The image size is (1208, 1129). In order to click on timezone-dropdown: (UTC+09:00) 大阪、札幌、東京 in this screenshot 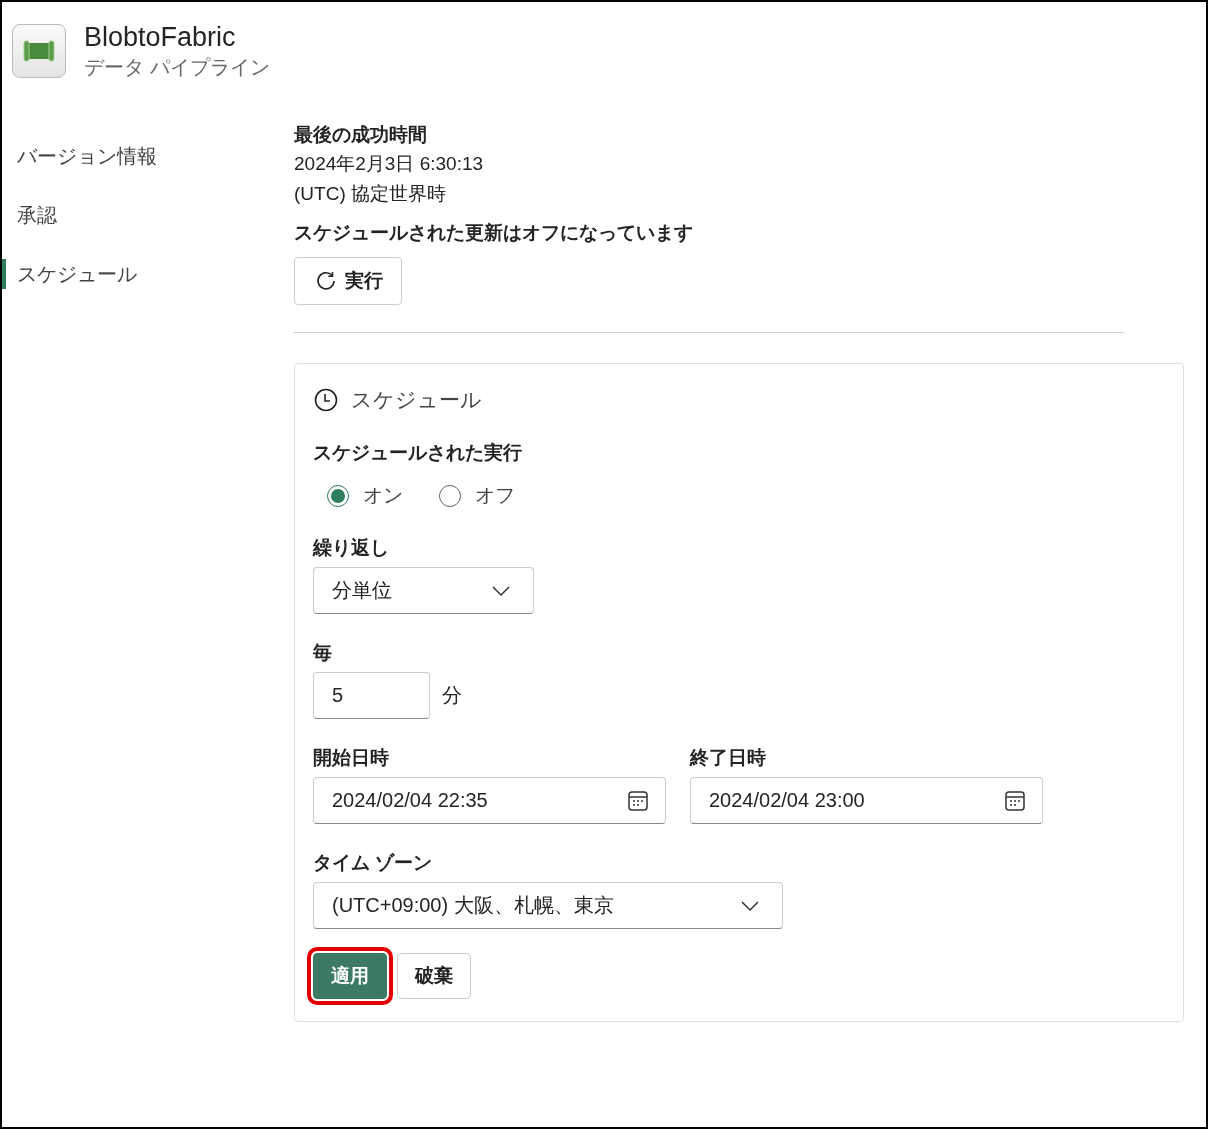, I will do `click(548, 905)`.